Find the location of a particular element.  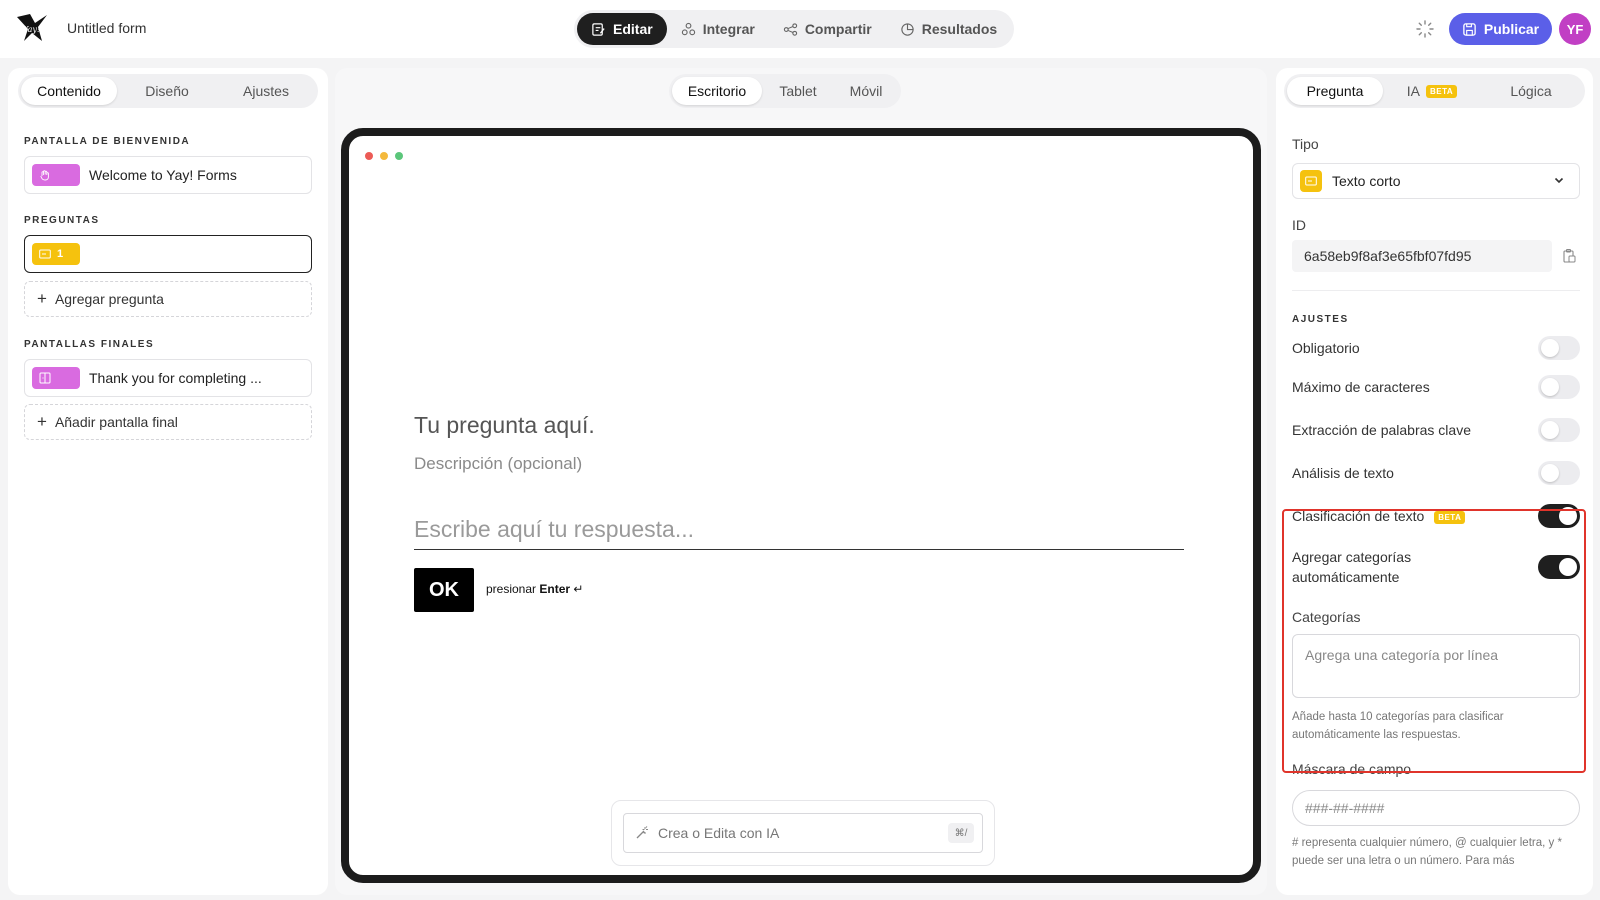

tab-movil: Móvil is located at coordinates (866, 91).